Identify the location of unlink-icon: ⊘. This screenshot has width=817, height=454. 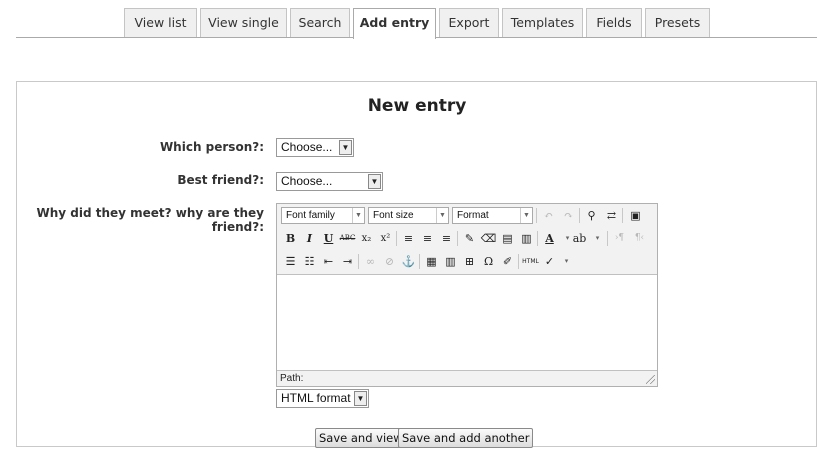
(389, 261).